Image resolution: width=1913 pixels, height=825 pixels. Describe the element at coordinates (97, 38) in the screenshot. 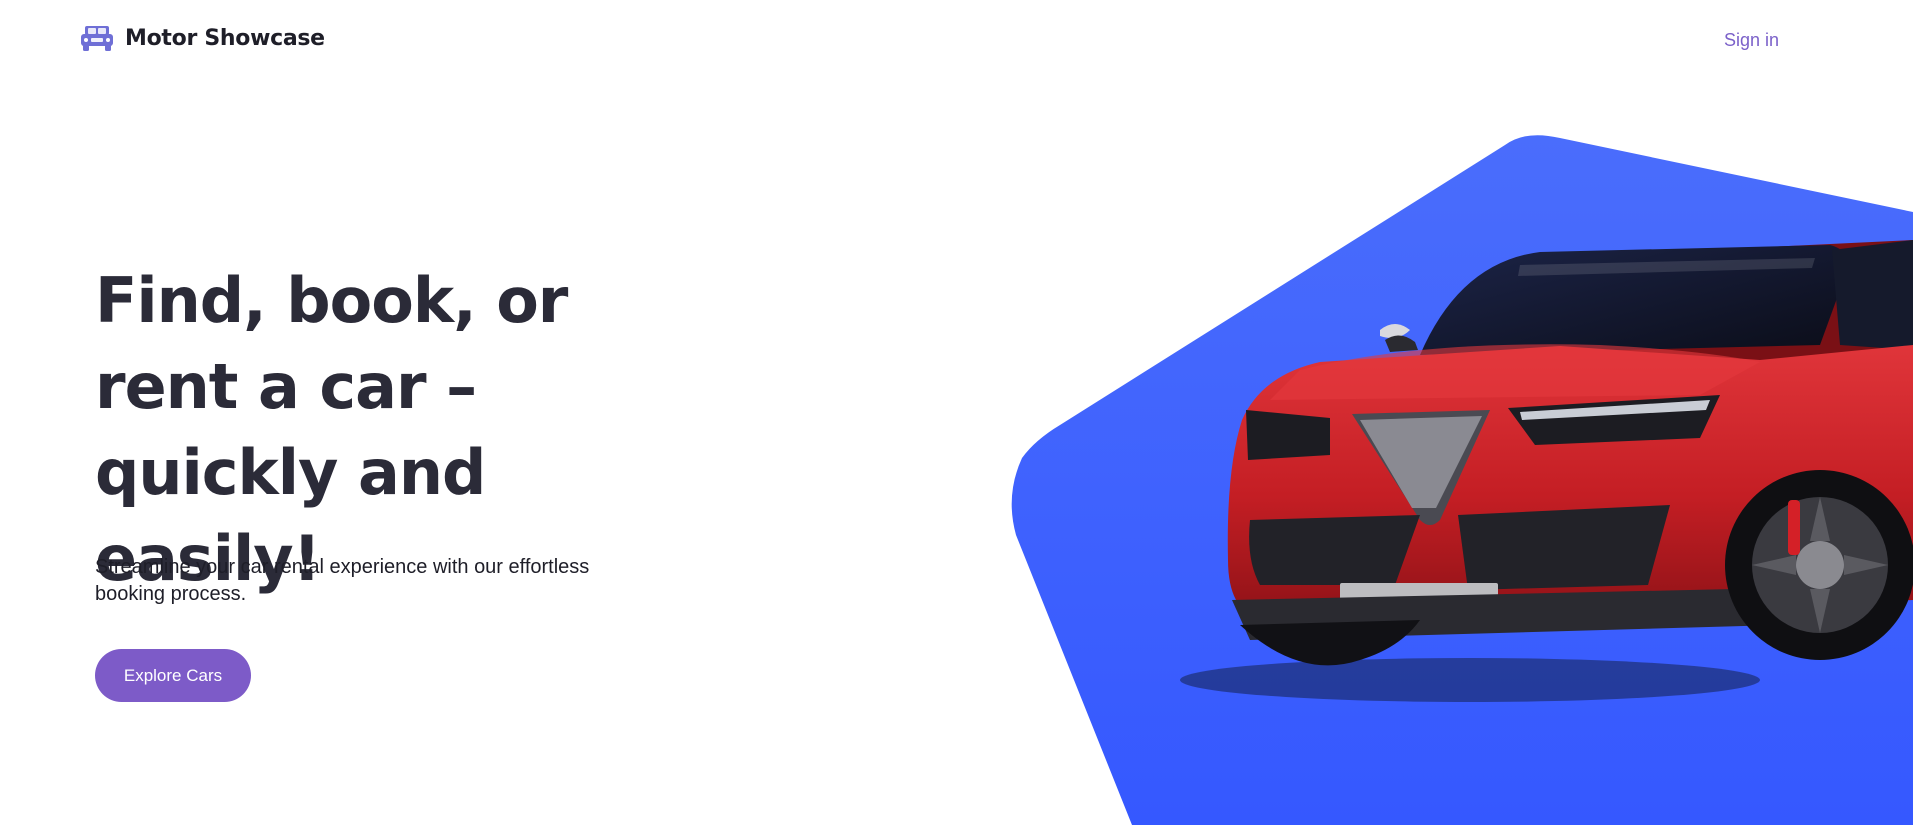

I see `jeep-car-icon` at that location.